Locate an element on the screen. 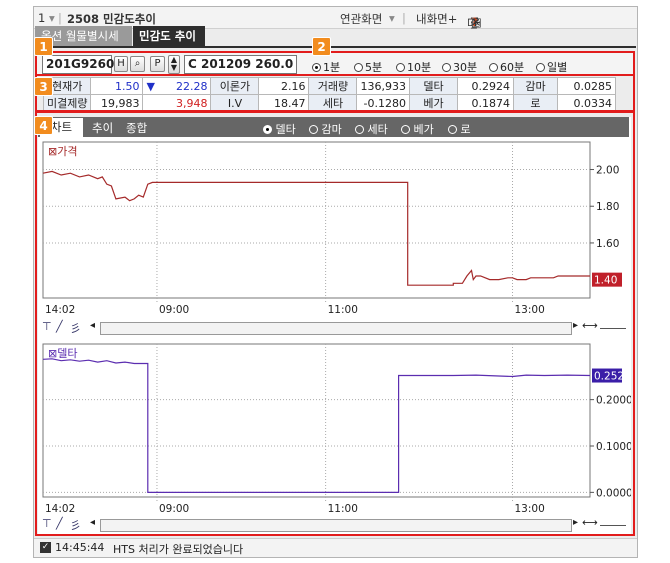 The height and width of the screenshot is (563, 670). area-3-frame is located at coordinates (335, 93).